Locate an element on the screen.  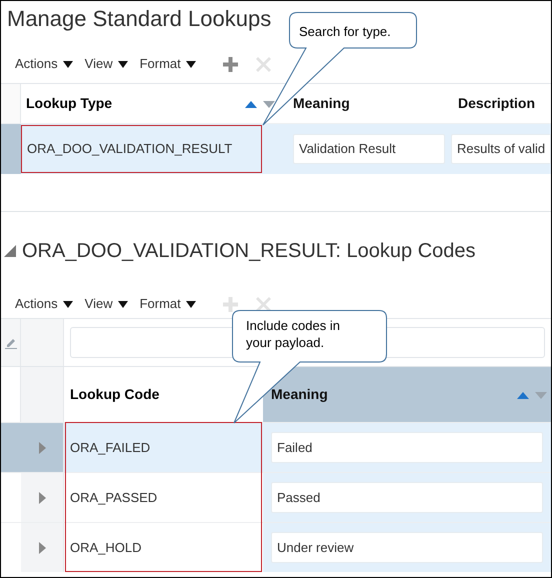
input-field: Failed is located at coordinates (407, 447).